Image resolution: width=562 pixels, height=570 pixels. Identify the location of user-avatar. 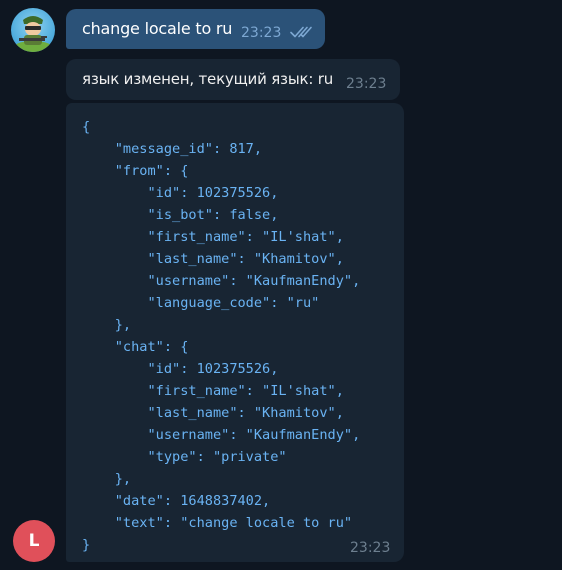
(33, 30).